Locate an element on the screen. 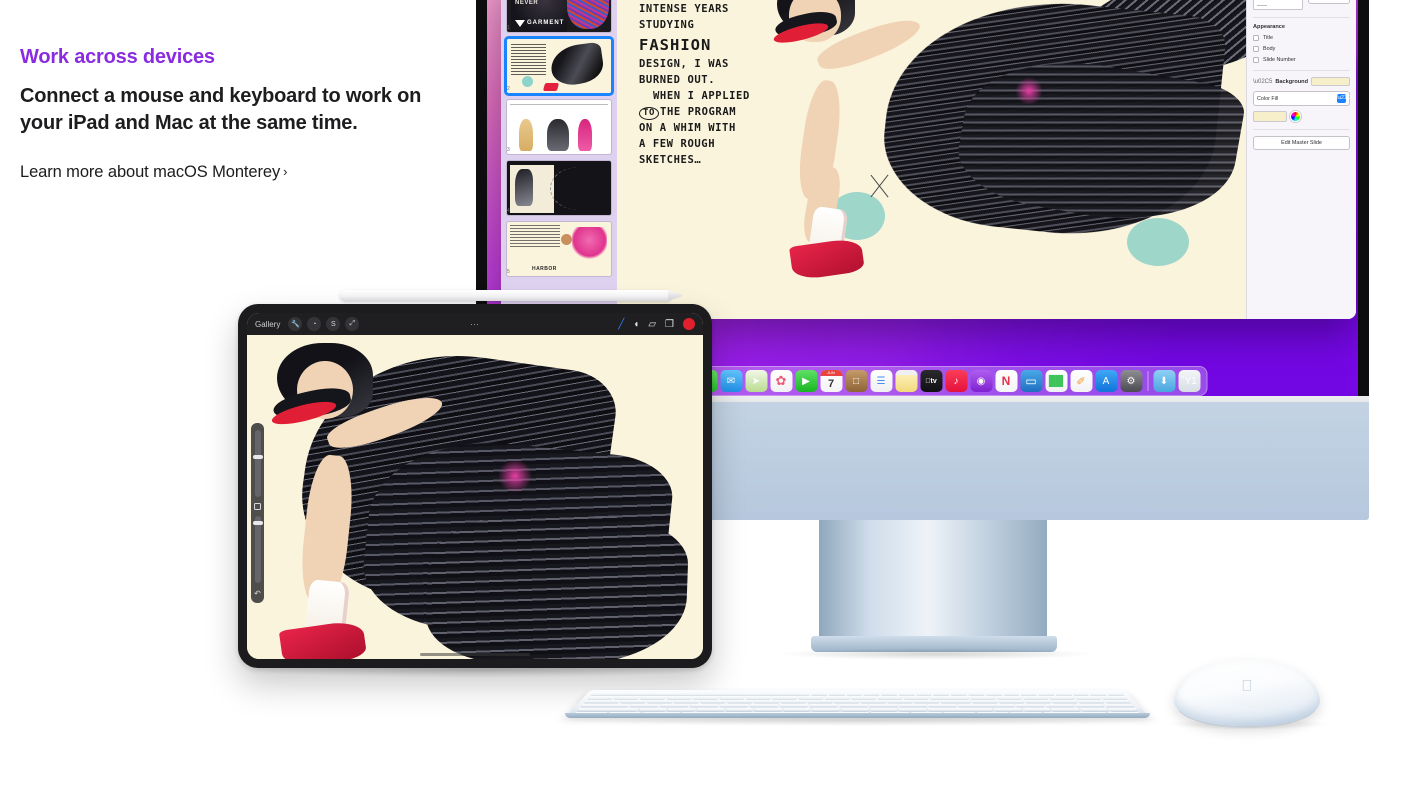 The width and height of the screenshot is (1414, 792). paint-brush-icon: ╱ is located at coordinates (621, 324).